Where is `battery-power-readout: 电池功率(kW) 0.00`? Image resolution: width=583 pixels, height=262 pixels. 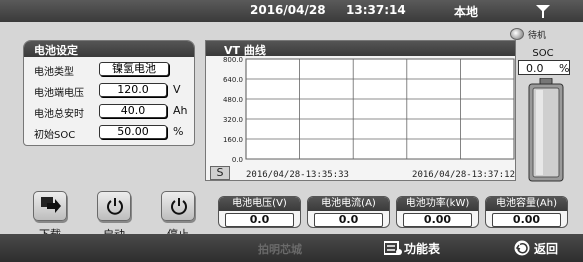
battery-power-readout: 电池功率(kW) 0.00 is located at coordinates (437, 212).